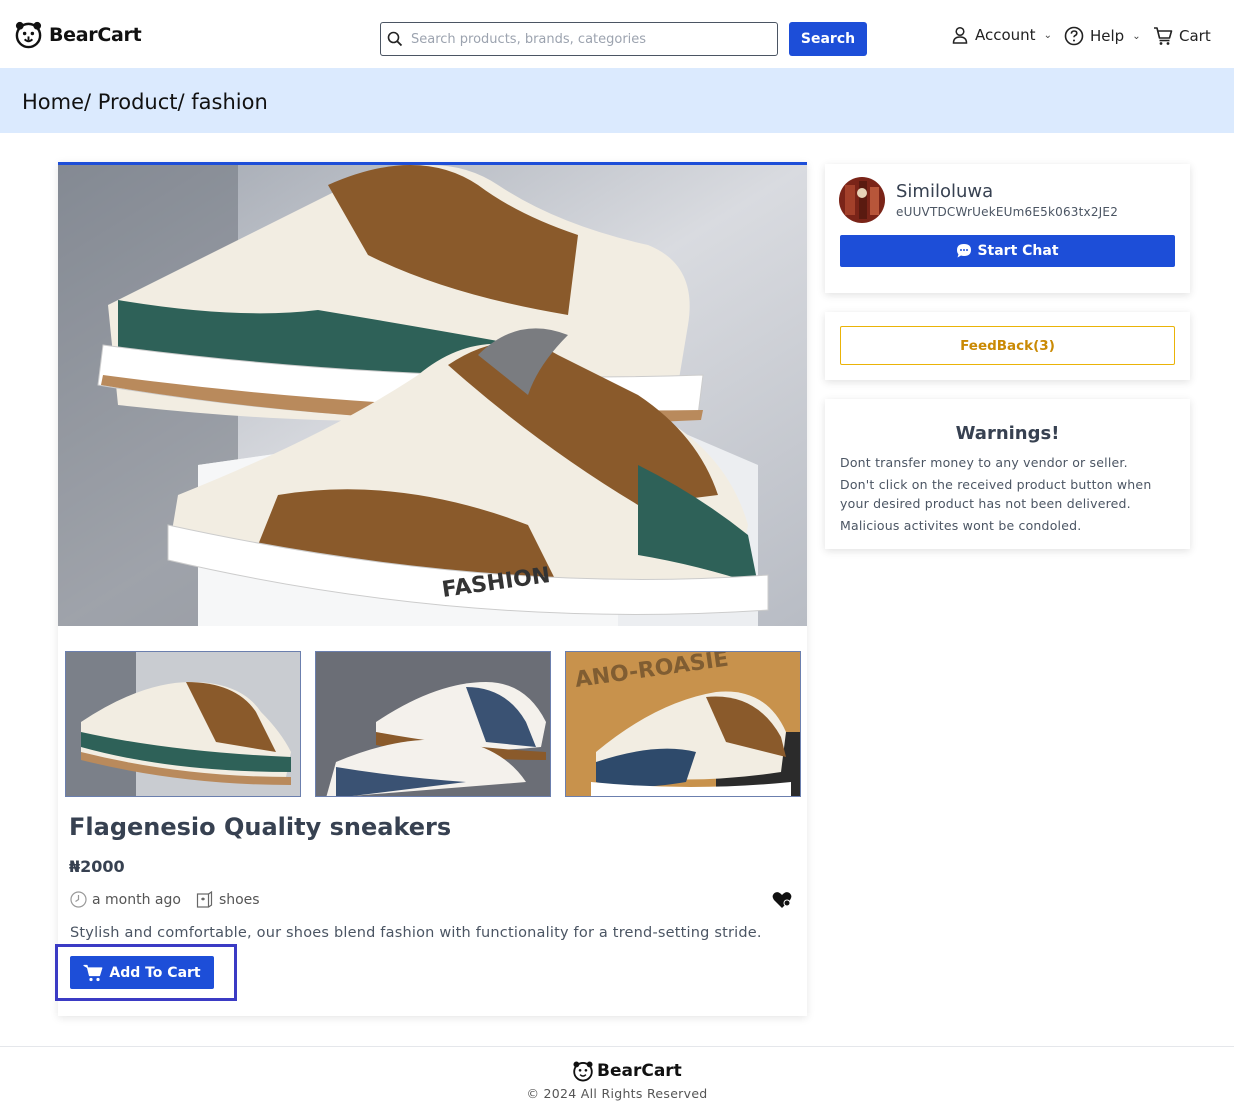  I want to click on warning-line-3: Malicious activites wont be condoled., so click(961, 525).